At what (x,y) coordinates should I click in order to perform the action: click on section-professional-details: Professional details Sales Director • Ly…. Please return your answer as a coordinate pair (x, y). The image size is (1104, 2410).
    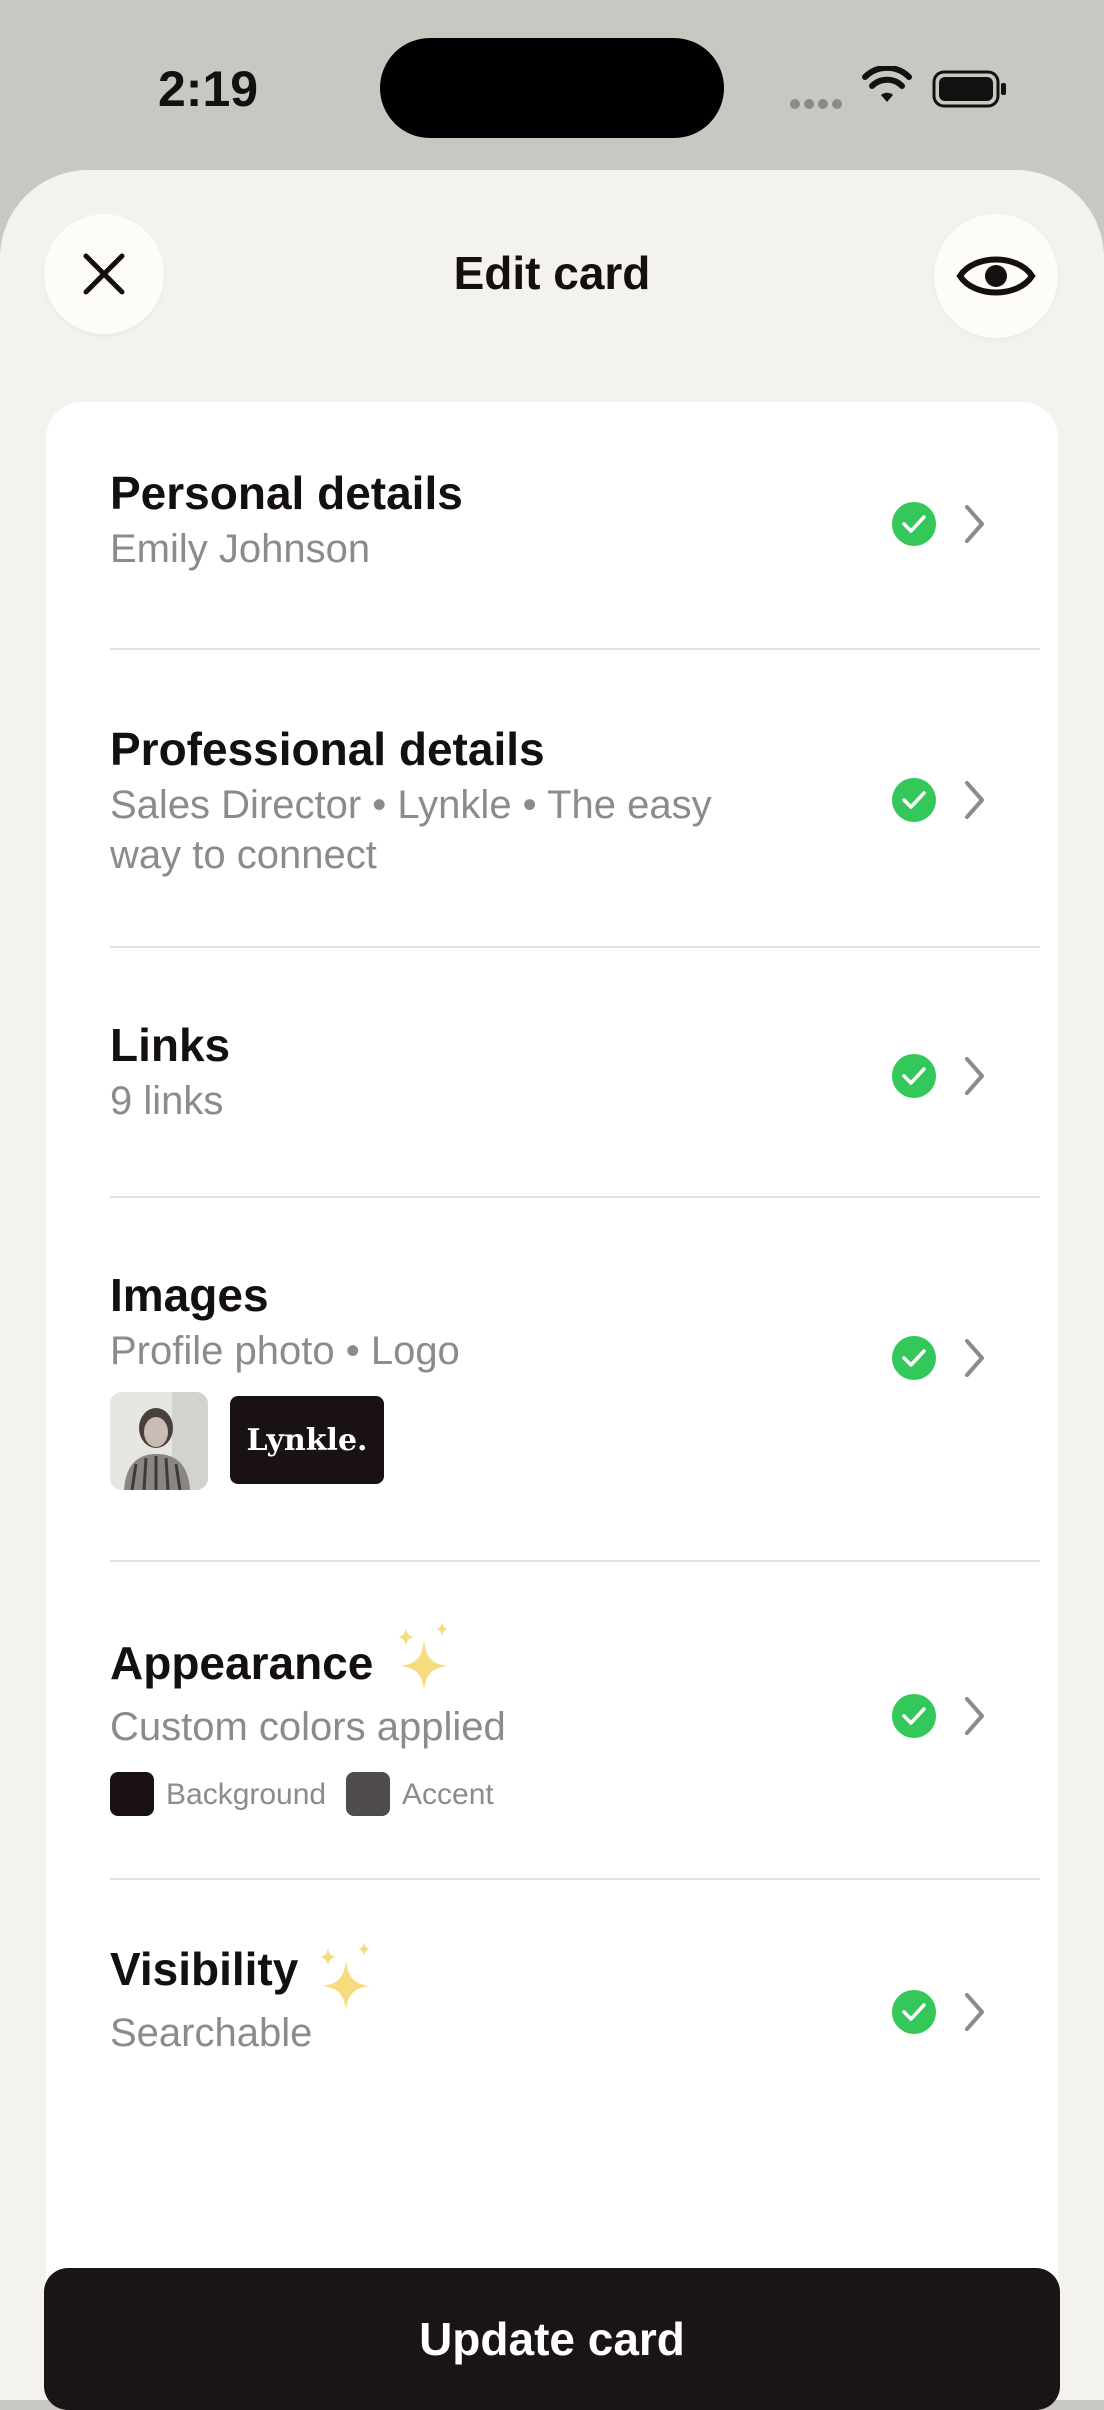
    Looking at the image, I should click on (575, 798).